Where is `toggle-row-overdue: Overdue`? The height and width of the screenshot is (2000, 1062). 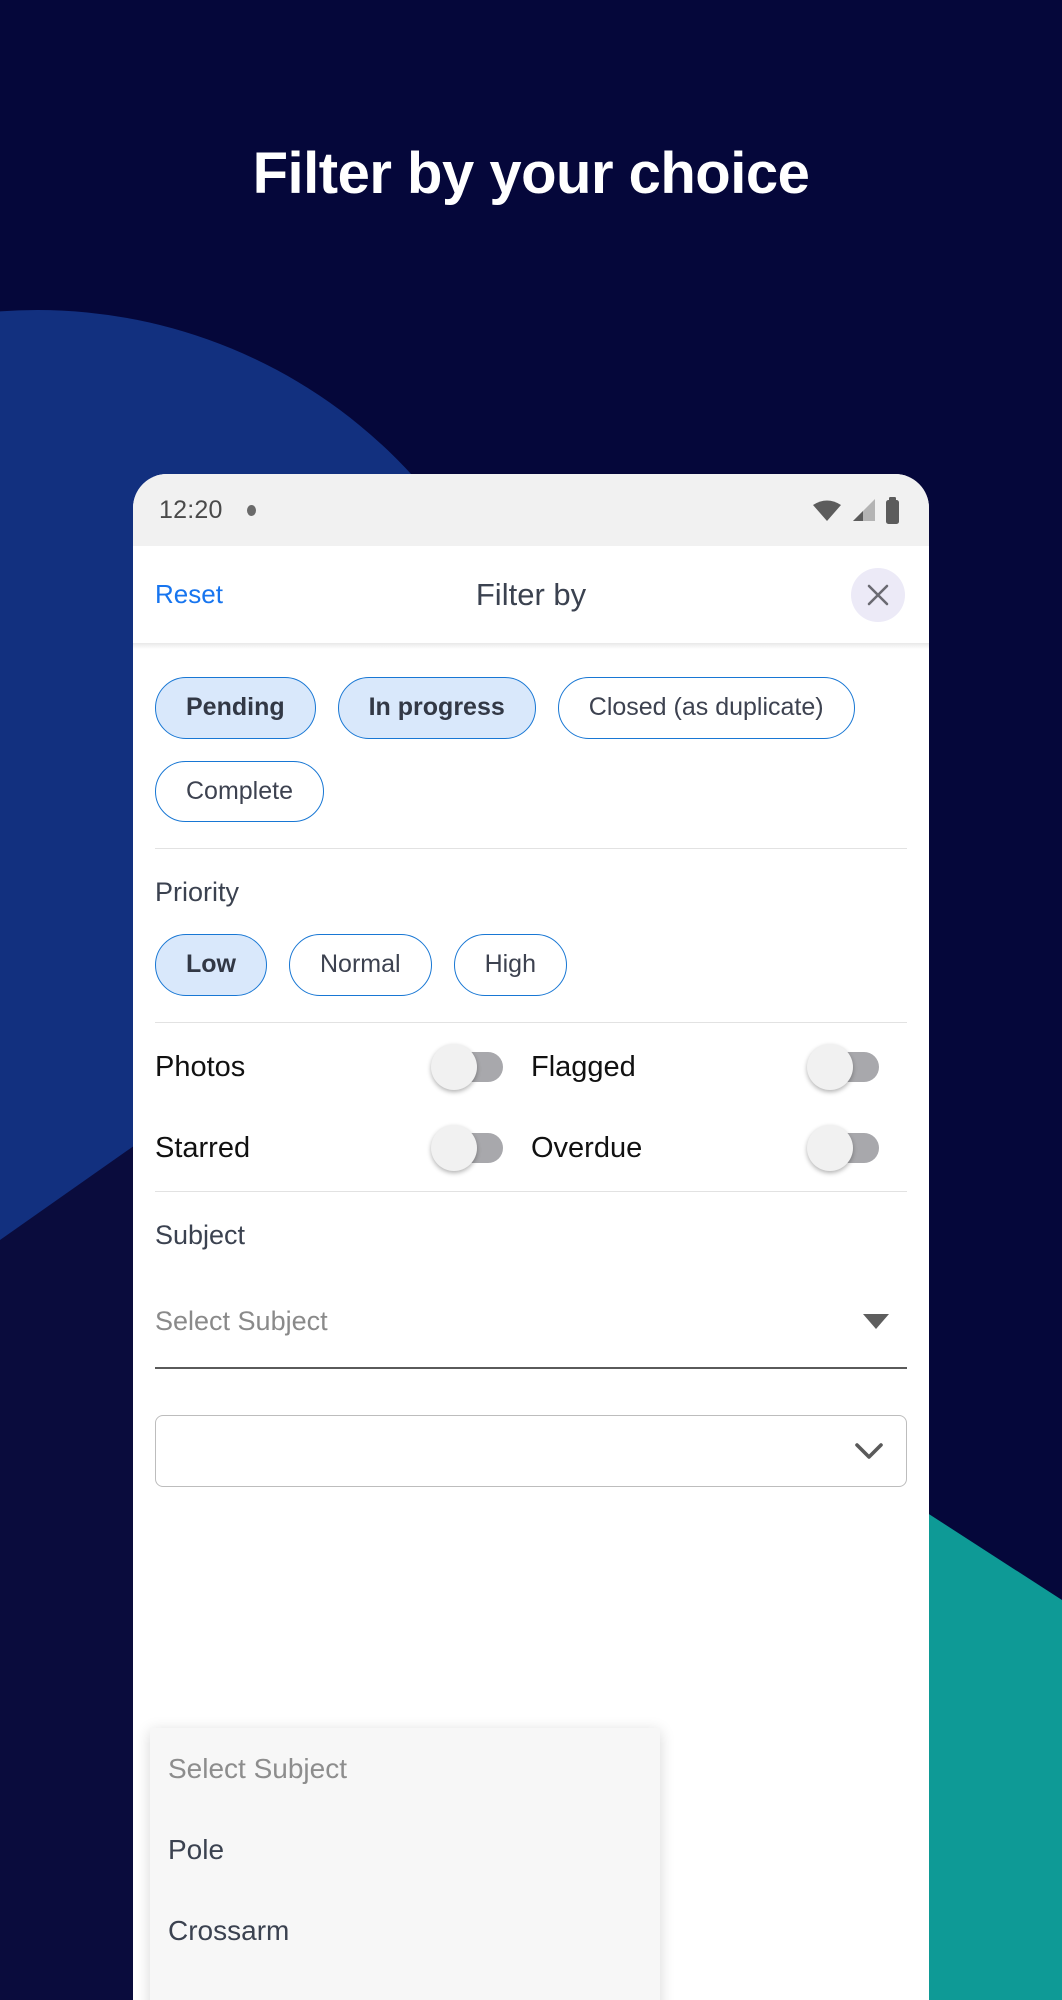 toggle-row-overdue: Overdue is located at coordinates (719, 1148).